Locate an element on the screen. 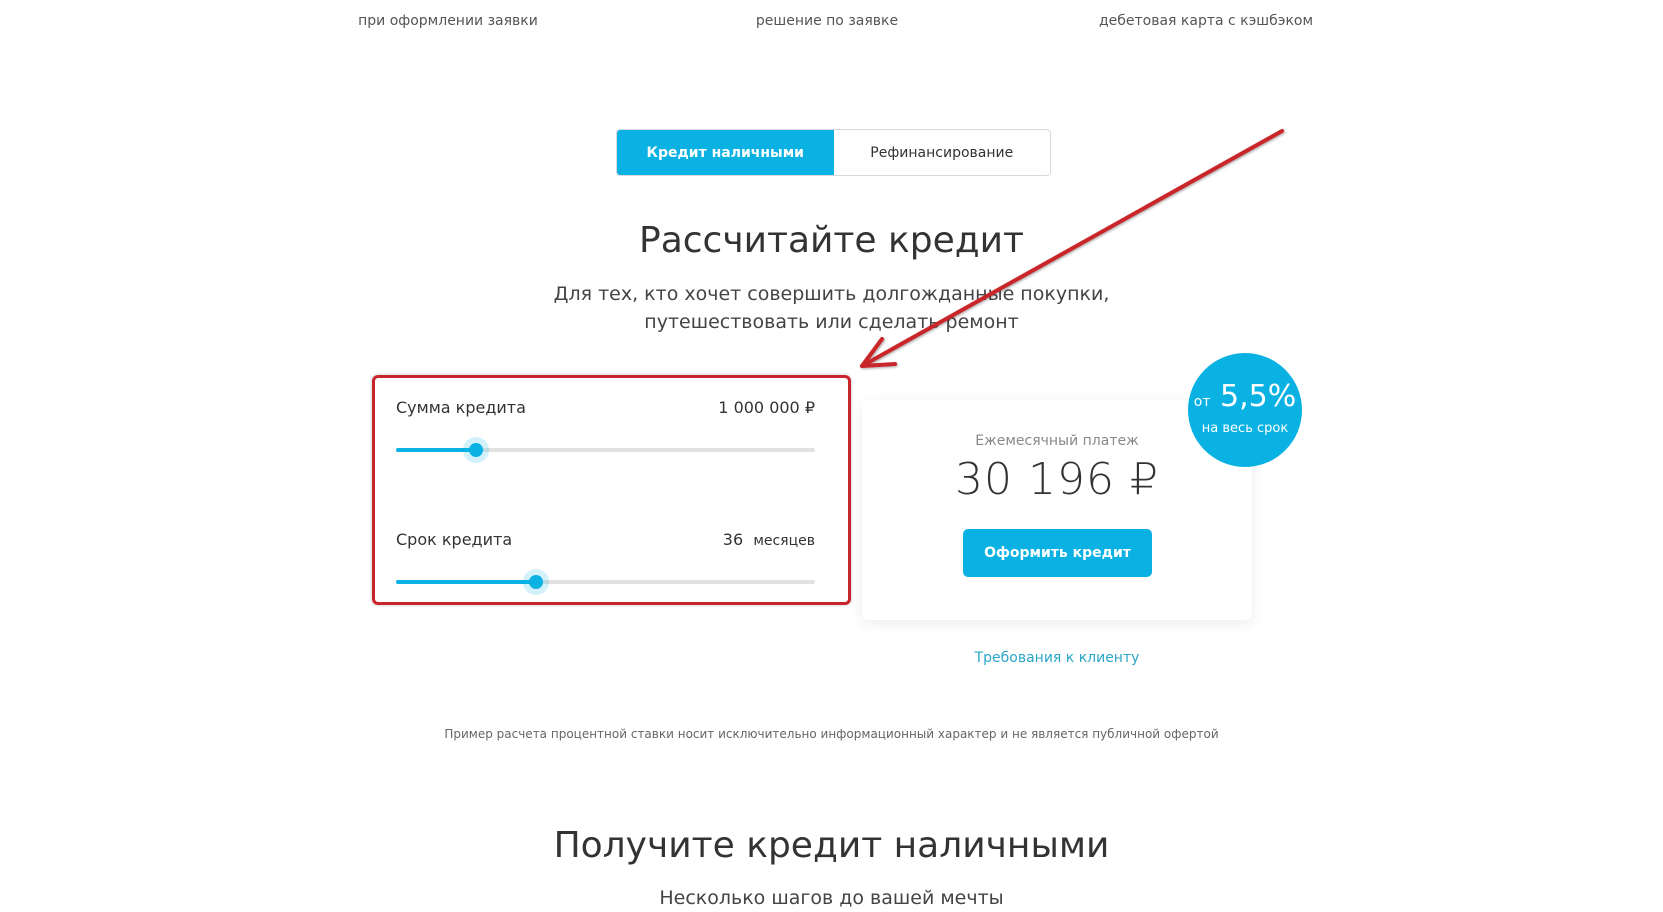 This screenshot has width=1663, height=912. annotation-arrow is located at coordinates (1072, 248).